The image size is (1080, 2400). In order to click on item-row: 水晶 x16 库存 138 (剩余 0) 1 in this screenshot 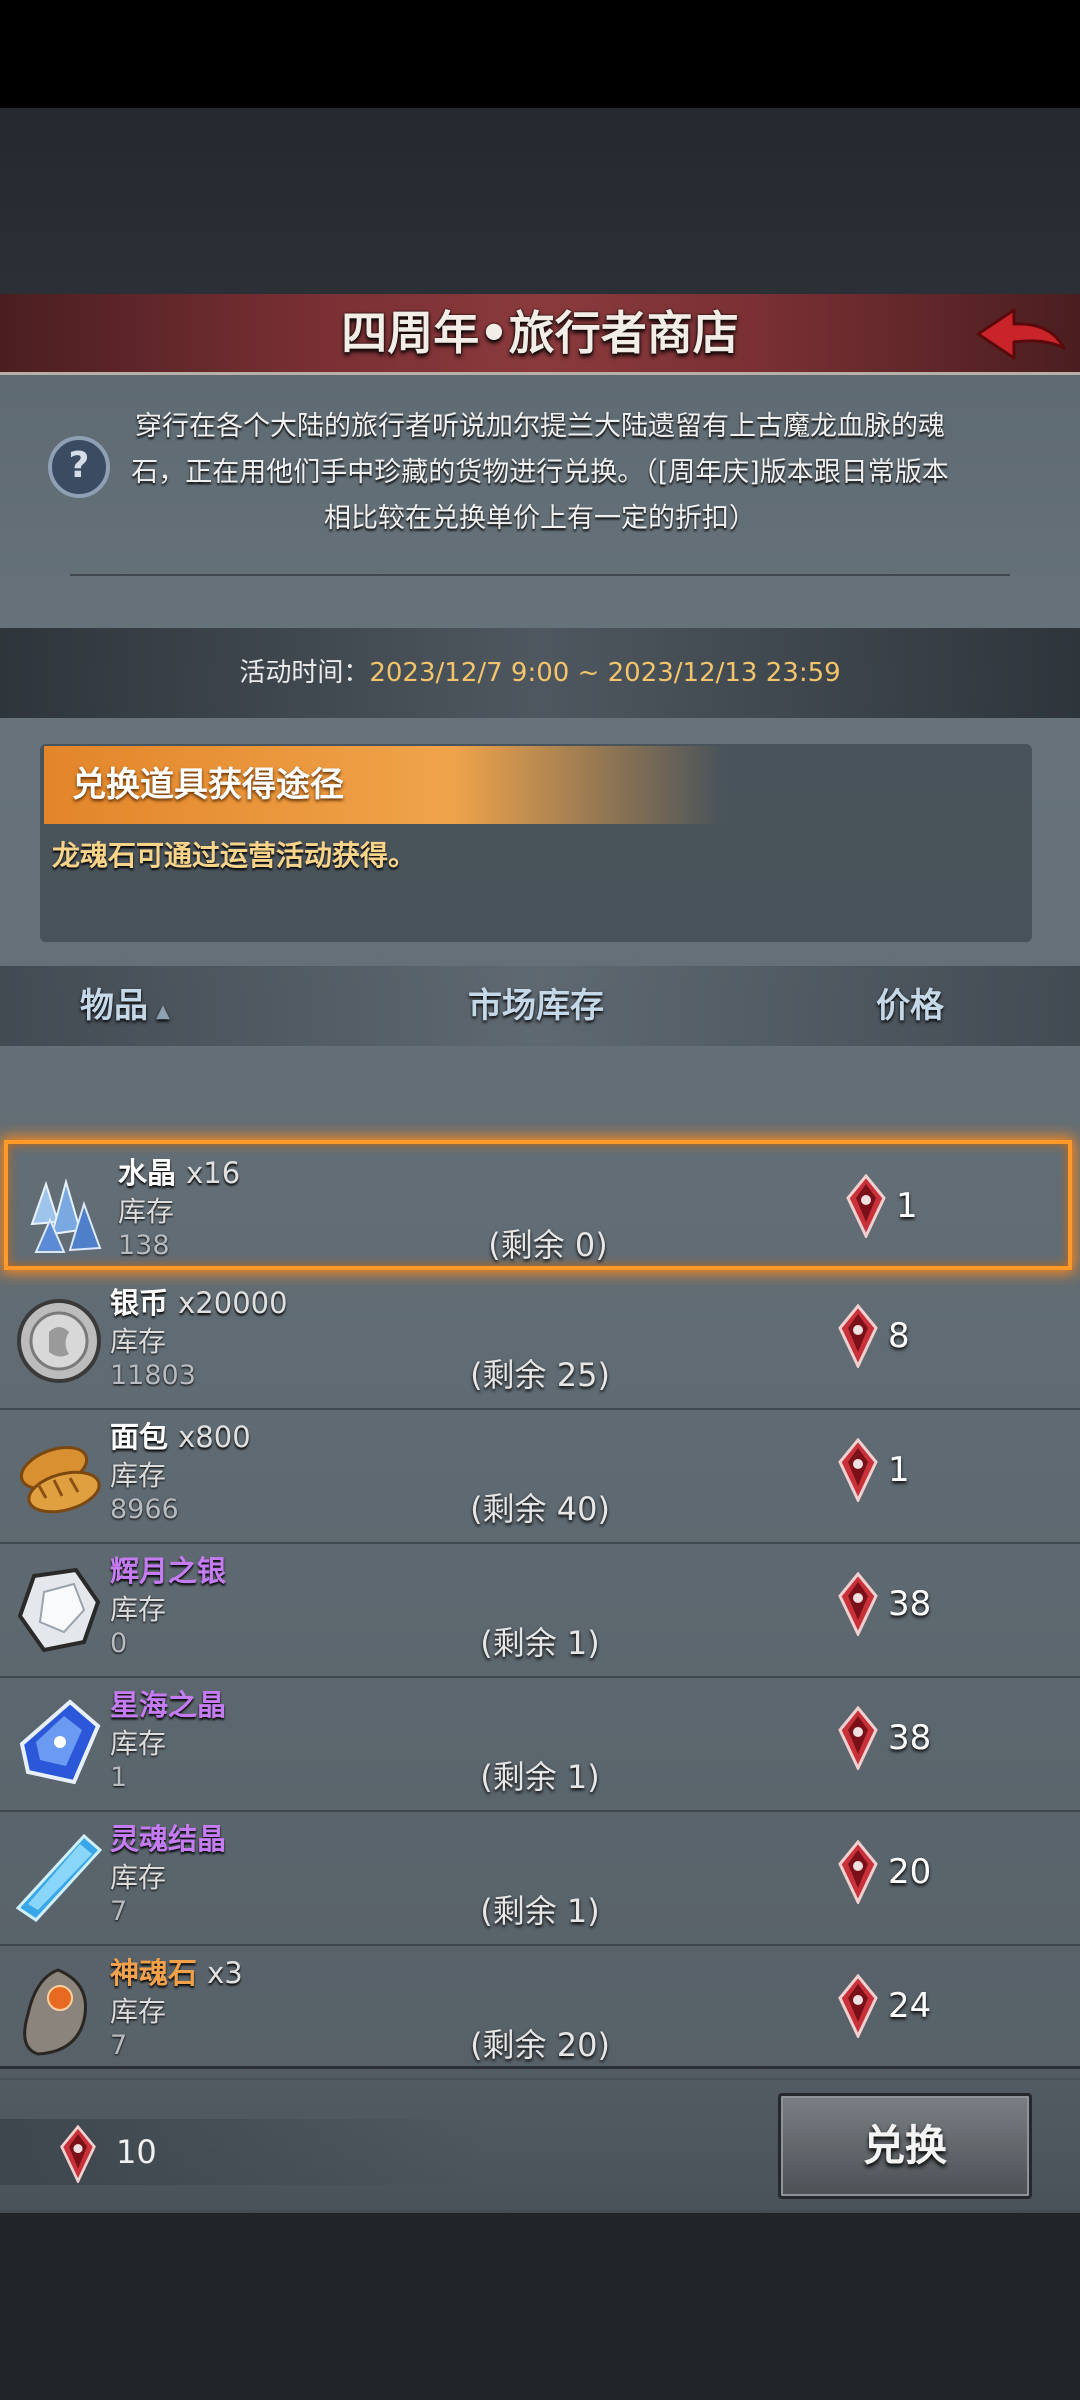, I will do `click(538, 1205)`.